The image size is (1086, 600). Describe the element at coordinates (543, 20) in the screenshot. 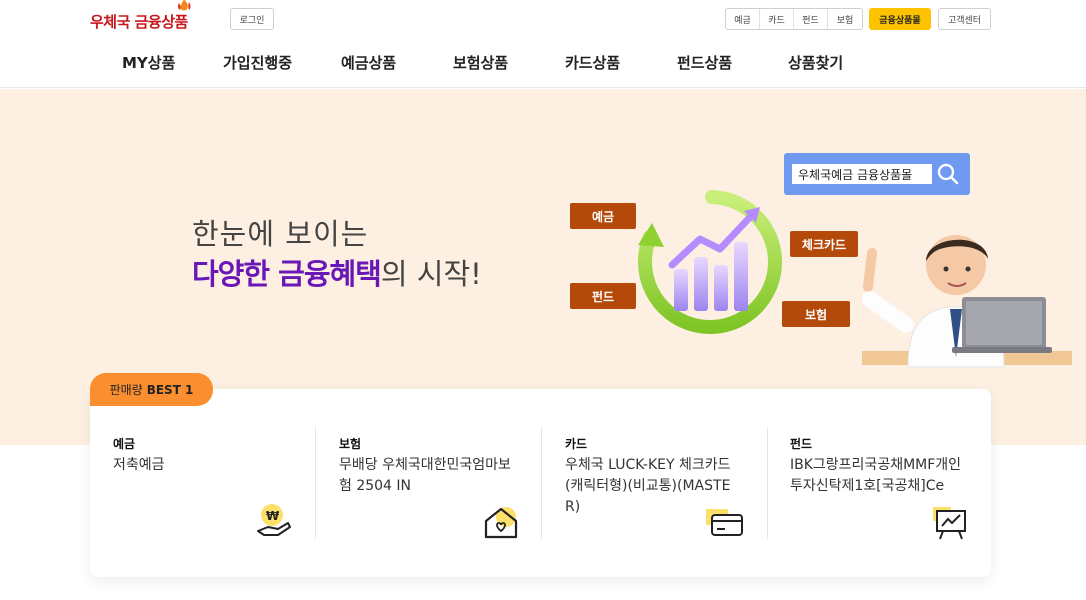

I see `top-bar: 우체국 금융상품 로그인 예금 카드 펀드 보험 금융상품몰 고객센터` at that location.